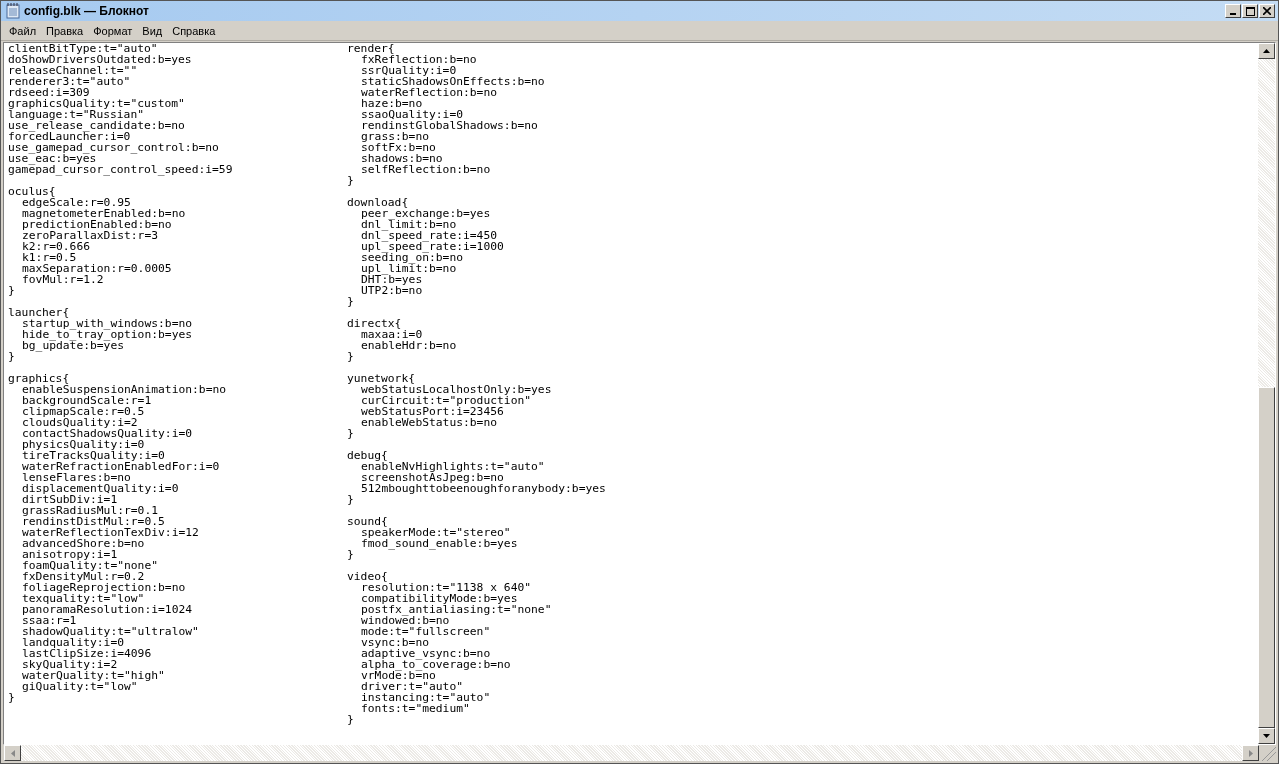 This screenshot has height=764, width=1279. Describe the element at coordinates (152, 30) in the screenshot. I see `menu-item: Вид` at that location.